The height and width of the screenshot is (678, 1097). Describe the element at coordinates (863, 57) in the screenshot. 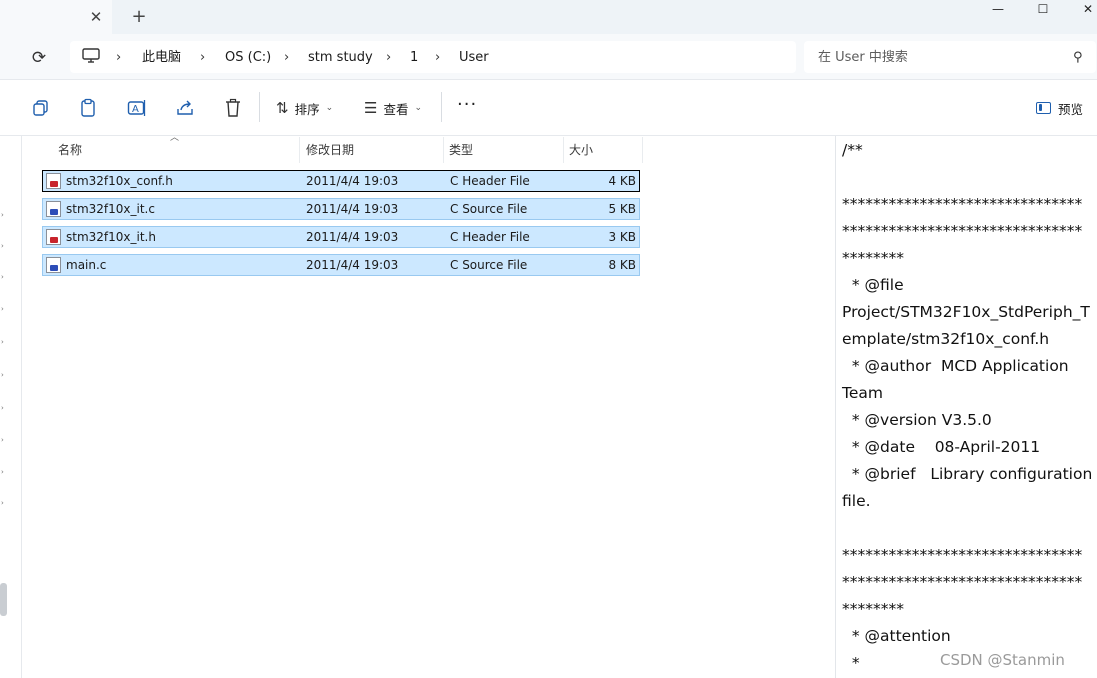

I see `search-placeholder: 在 User 中搜索` at that location.